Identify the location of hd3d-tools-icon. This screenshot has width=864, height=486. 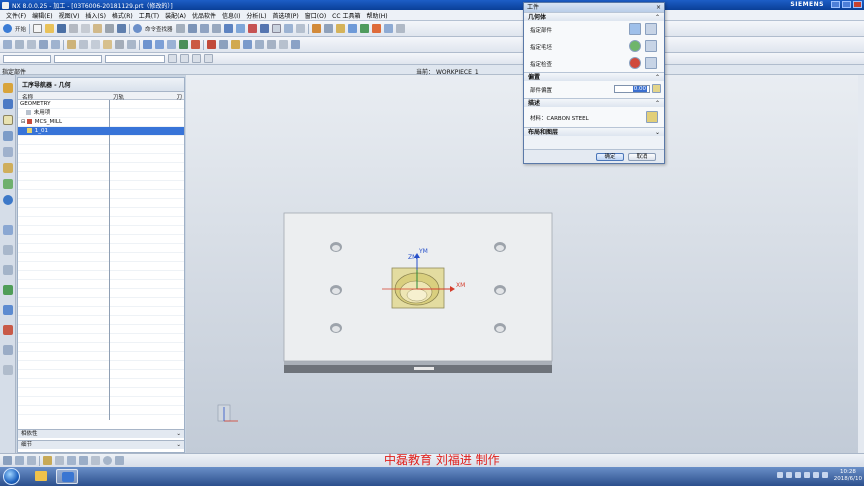
(8, 184).